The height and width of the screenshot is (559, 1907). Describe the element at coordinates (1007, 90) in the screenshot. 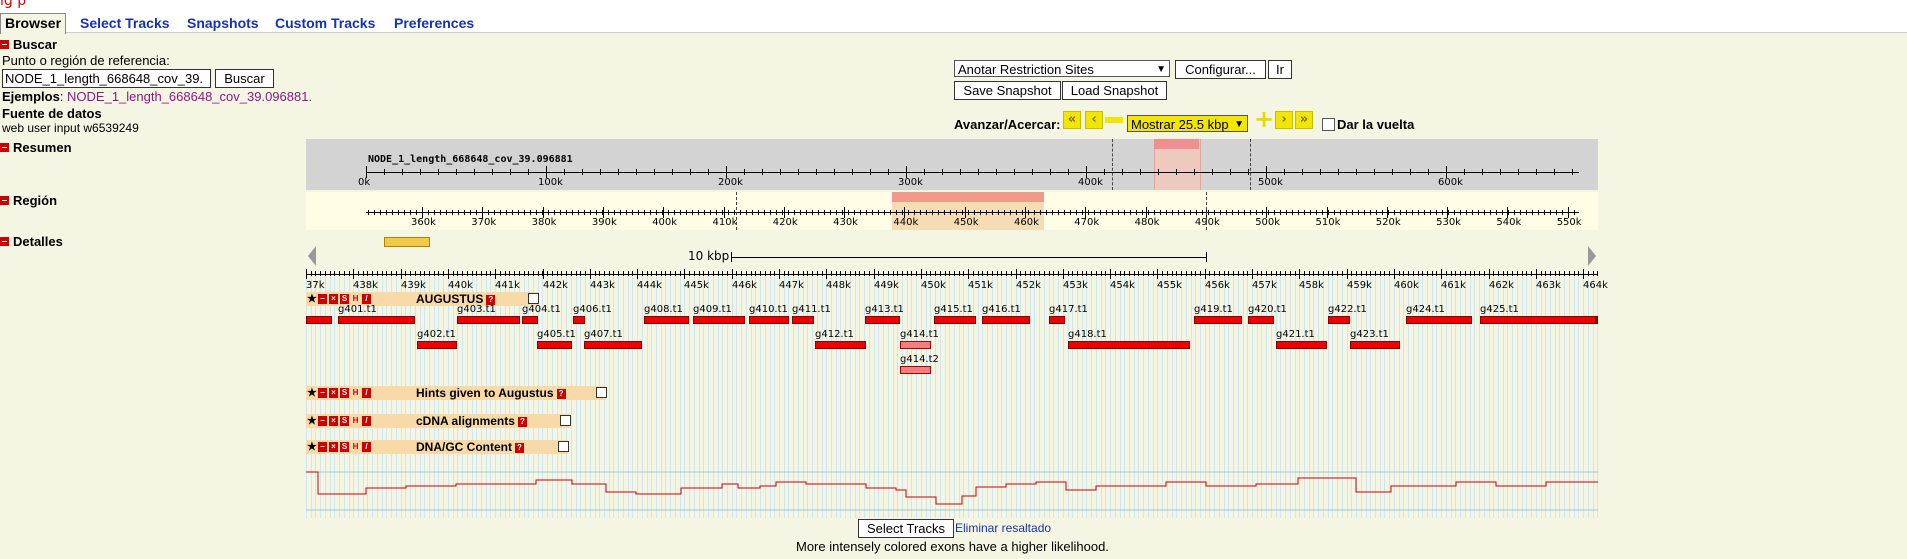

I see `save-snapshot-button: Save Snapshot` at that location.